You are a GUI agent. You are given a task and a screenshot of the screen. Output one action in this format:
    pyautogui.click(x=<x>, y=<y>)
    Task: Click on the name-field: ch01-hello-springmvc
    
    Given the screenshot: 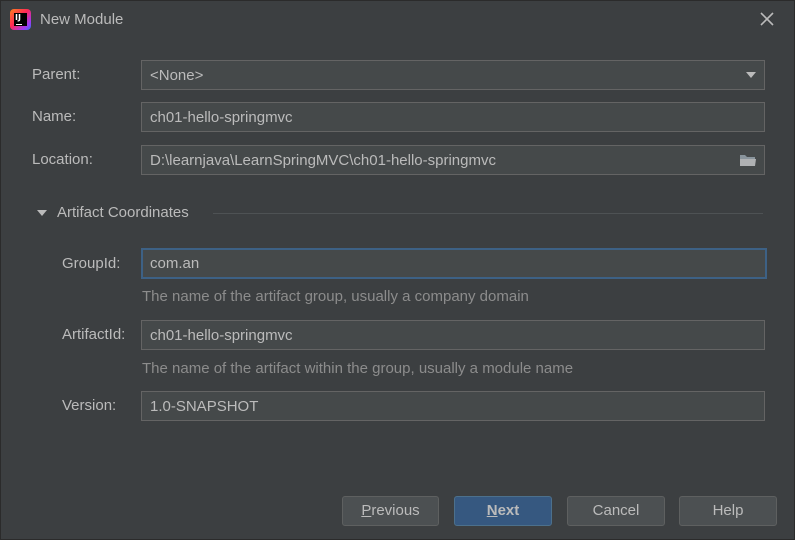 What is the action you would take?
    pyautogui.click(x=453, y=117)
    